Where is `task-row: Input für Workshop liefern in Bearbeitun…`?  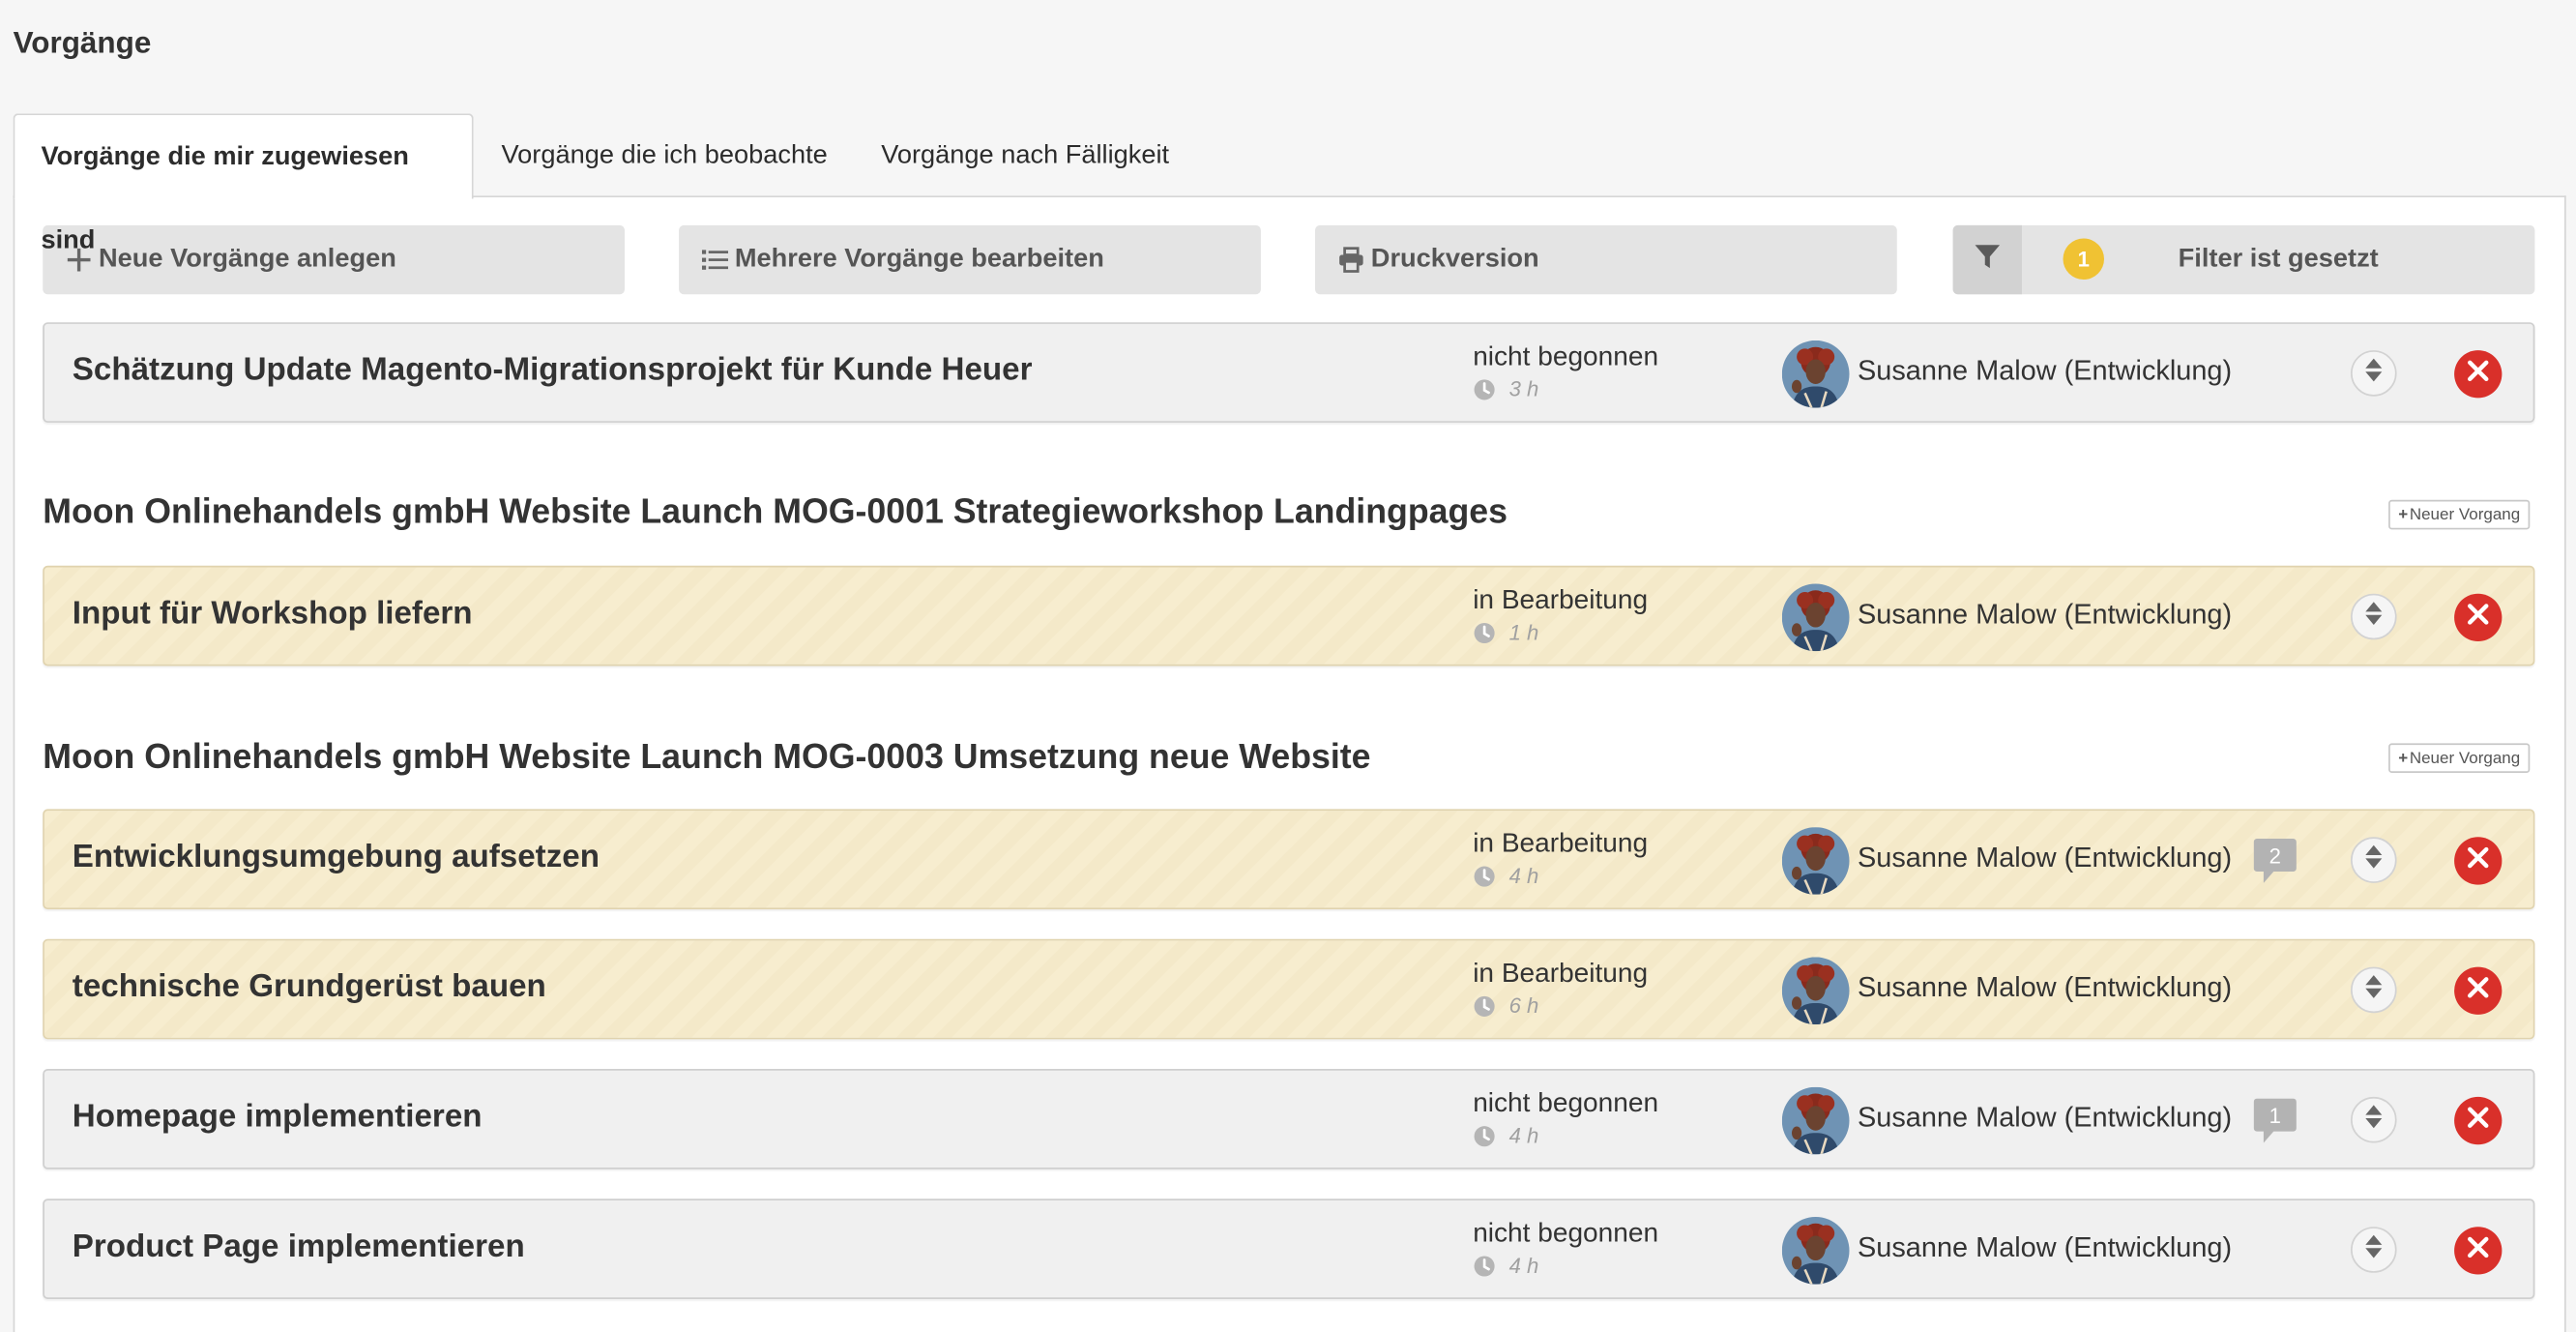 task-row: Input für Workshop liefern in Bearbeitun… is located at coordinates (1289, 615).